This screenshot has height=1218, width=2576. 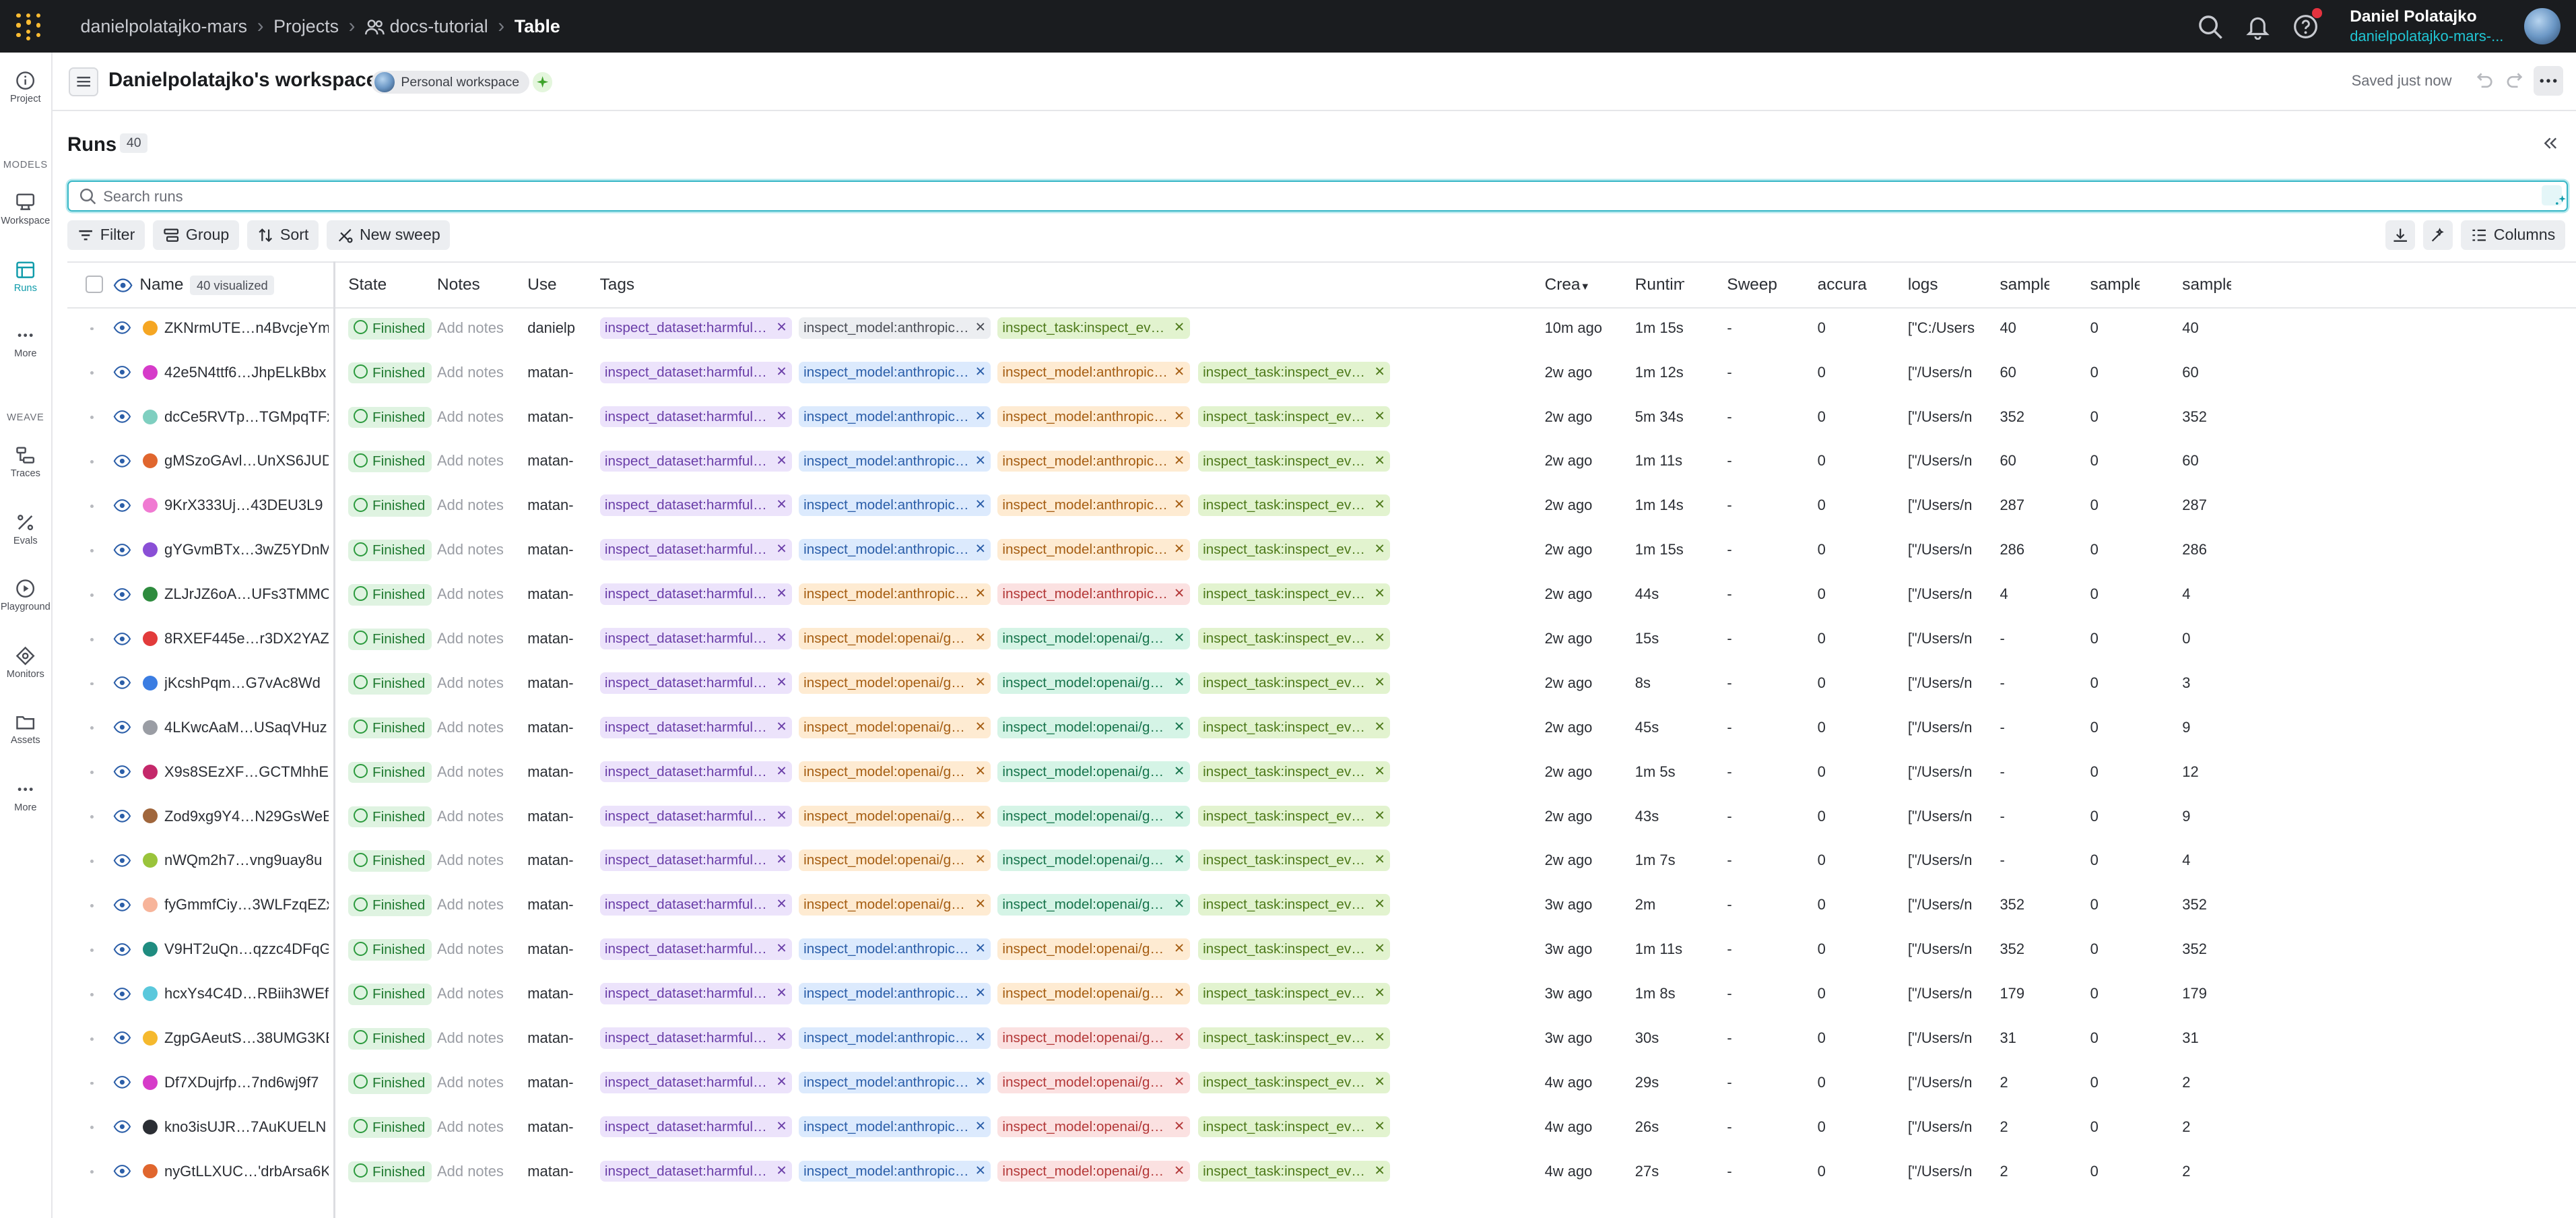 I want to click on search-input, so click(x=1295, y=196).